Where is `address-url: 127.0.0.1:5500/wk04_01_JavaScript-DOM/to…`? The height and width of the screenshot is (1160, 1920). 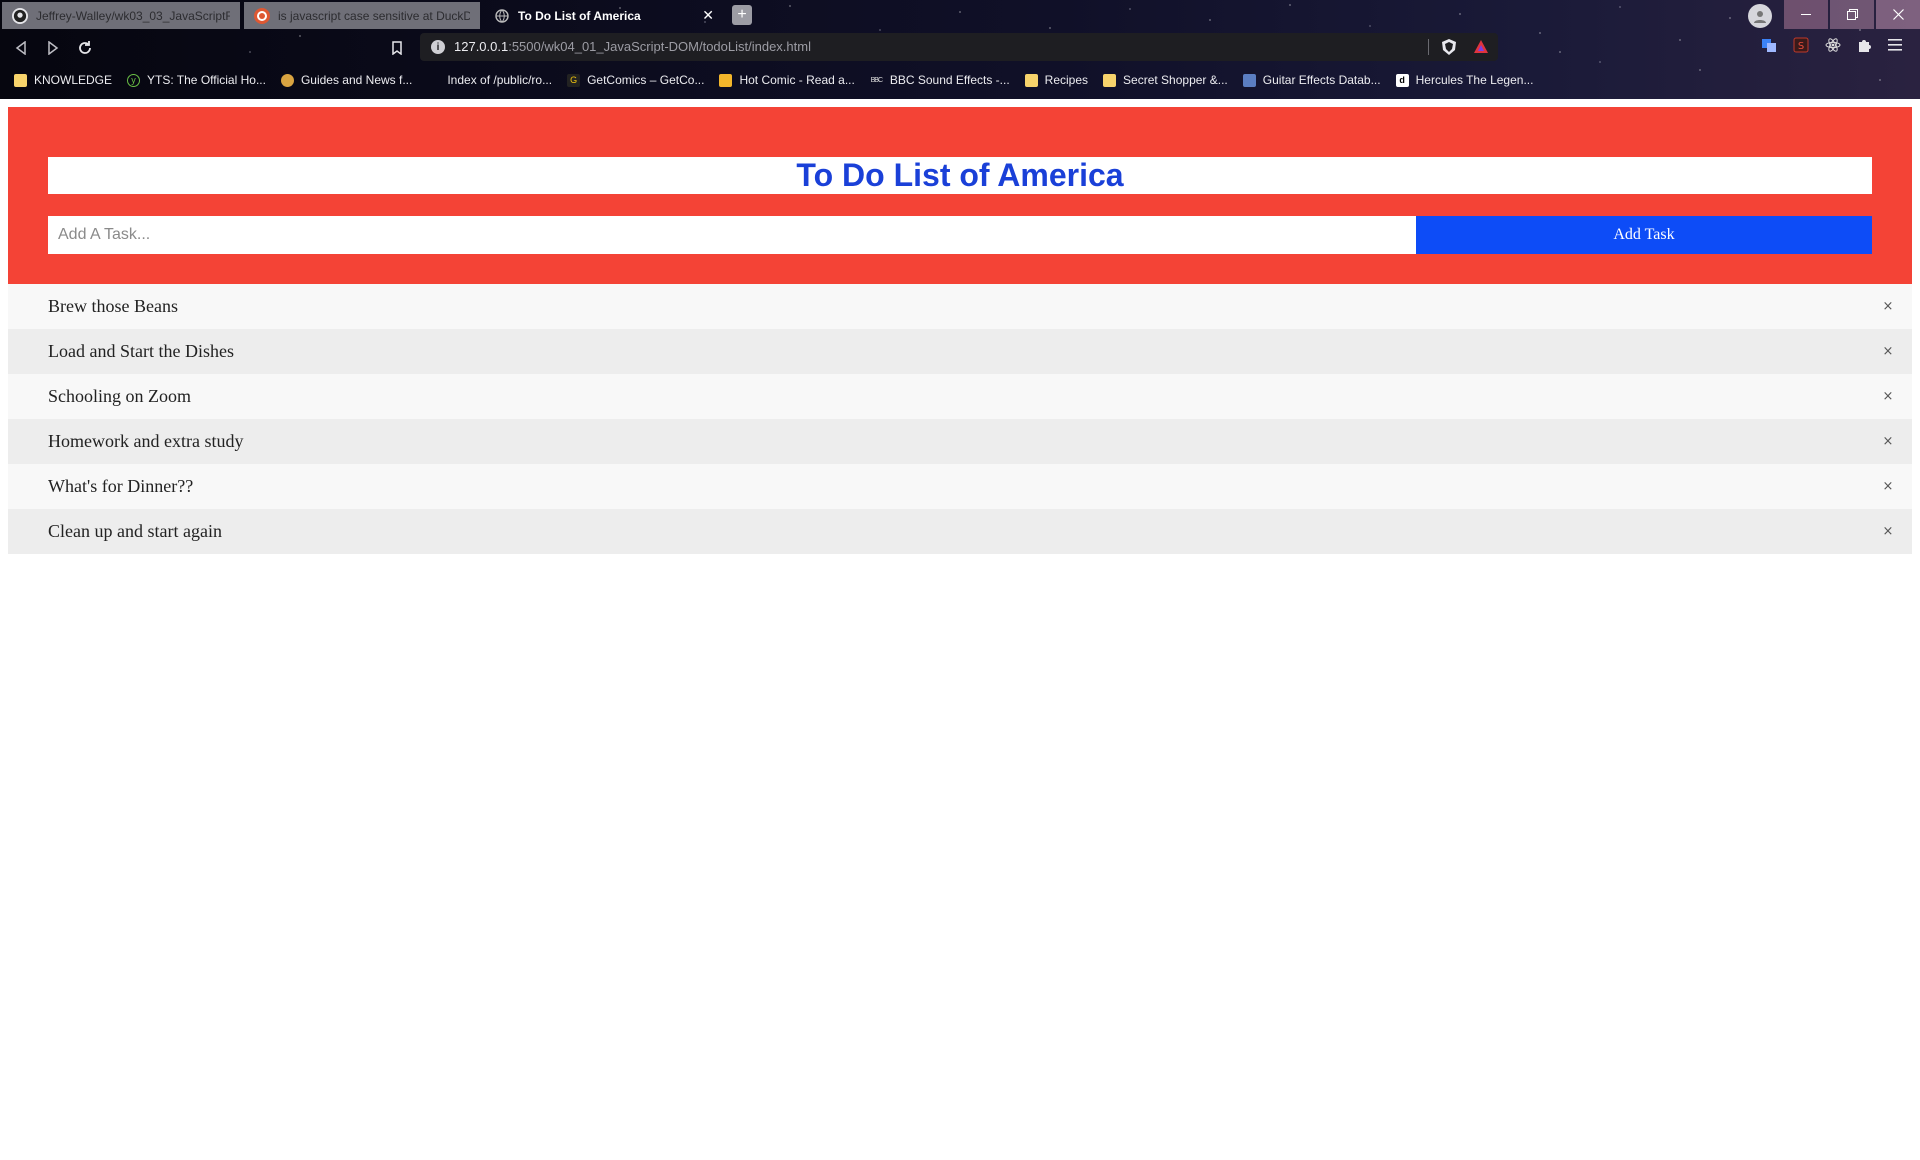 address-url: 127.0.0.1:5500/wk04_01_JavaScript-DOM/to… is located at coordinates (632, 46).